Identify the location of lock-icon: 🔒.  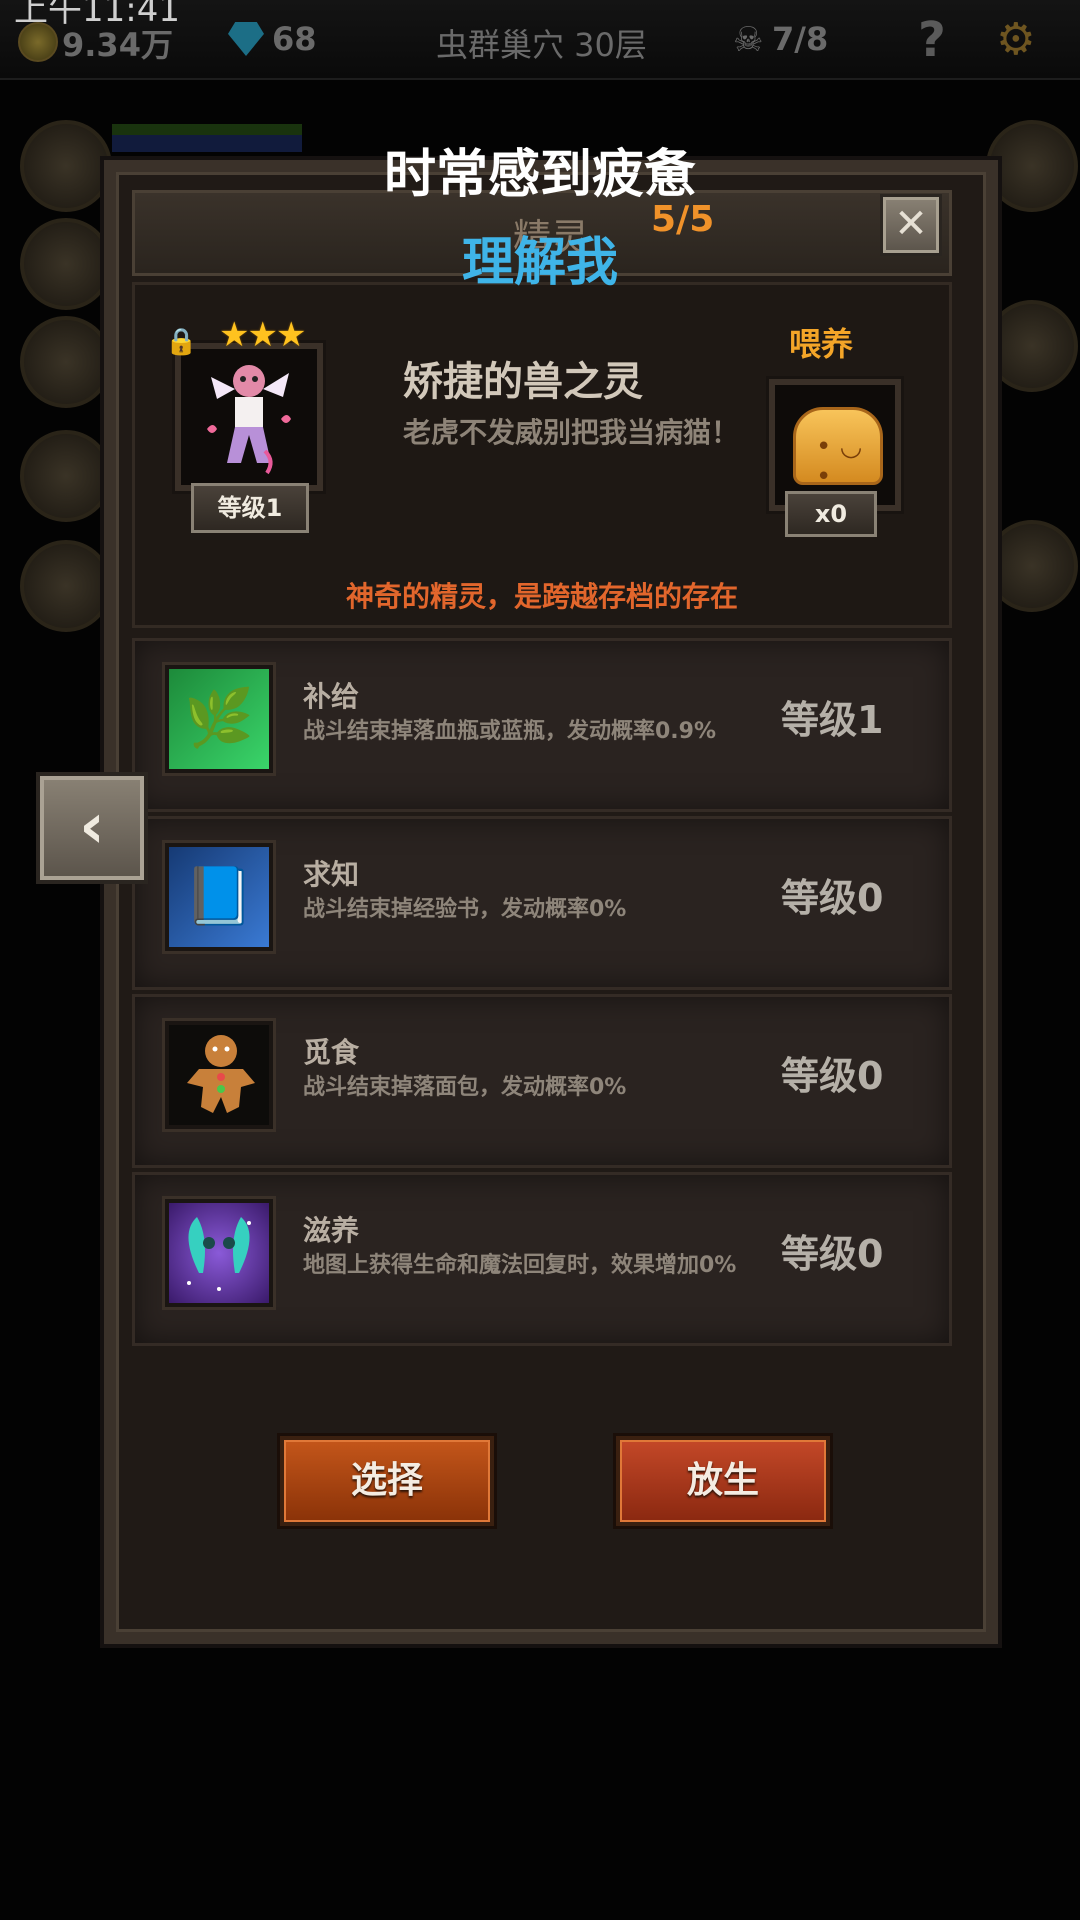
(181, 342).